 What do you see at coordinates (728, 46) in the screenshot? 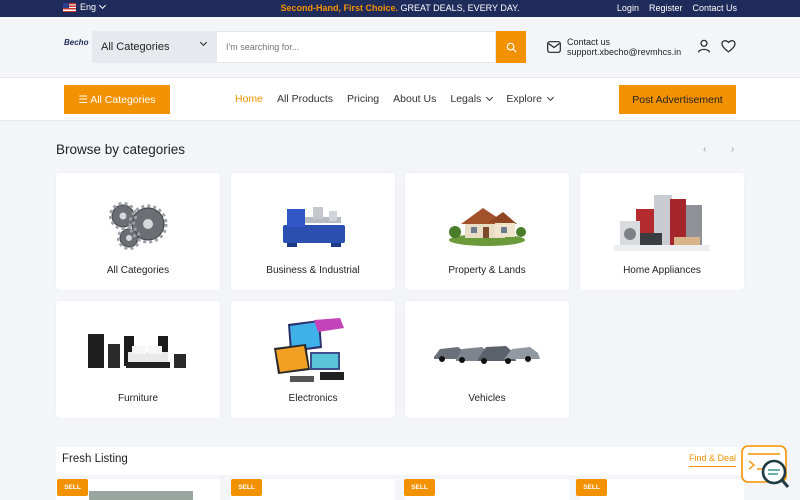
I see `heart-icon` at bounding box center [728, 46].